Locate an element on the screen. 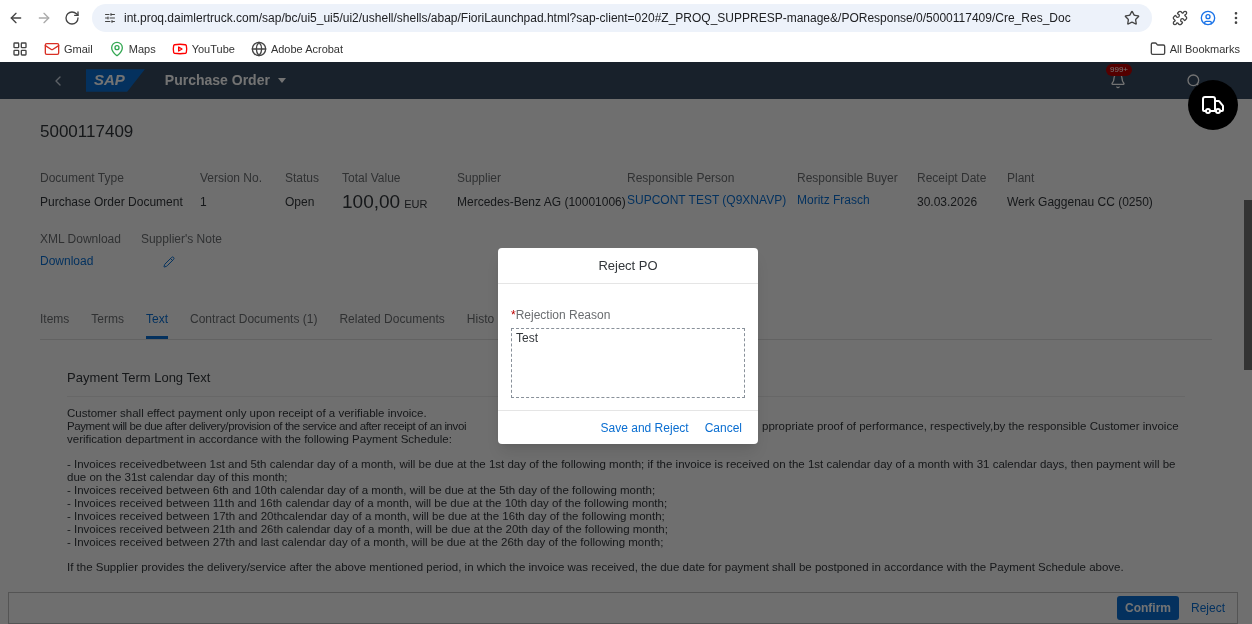 The width and height of the screenshot is (1252, 624). payment-text-line: - Invoices receivedbetween 1st and 5th calendar day of a month, will be due at the 1st day of the following month; if the invoice is received on the 1st calendar day of a month with 31 calendar days, then payment will be is located at coordinates (621, 464).